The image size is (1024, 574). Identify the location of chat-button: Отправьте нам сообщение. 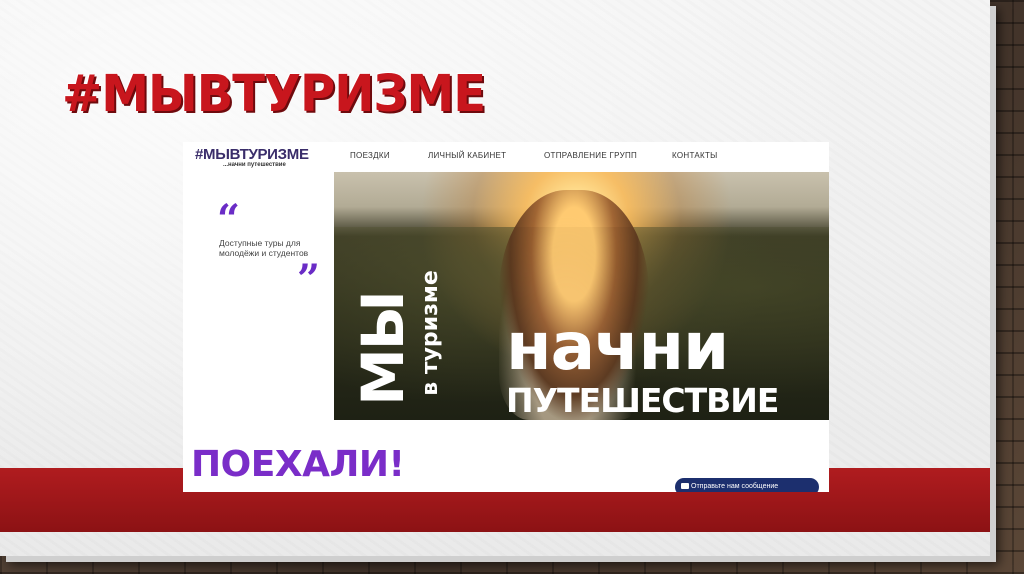
(747, 485).